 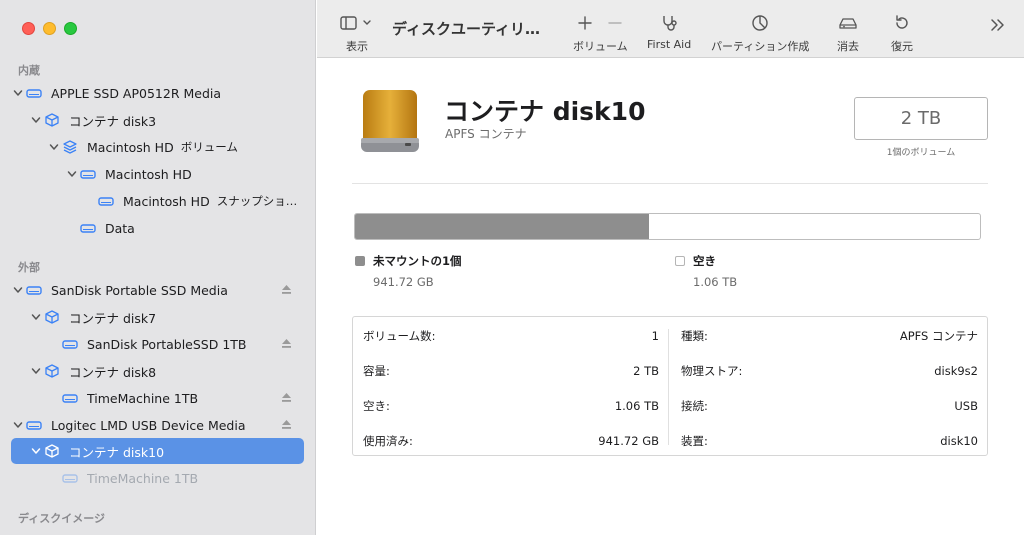 I want to click on legend-free-label: 空き, so click(x=704, y=261).